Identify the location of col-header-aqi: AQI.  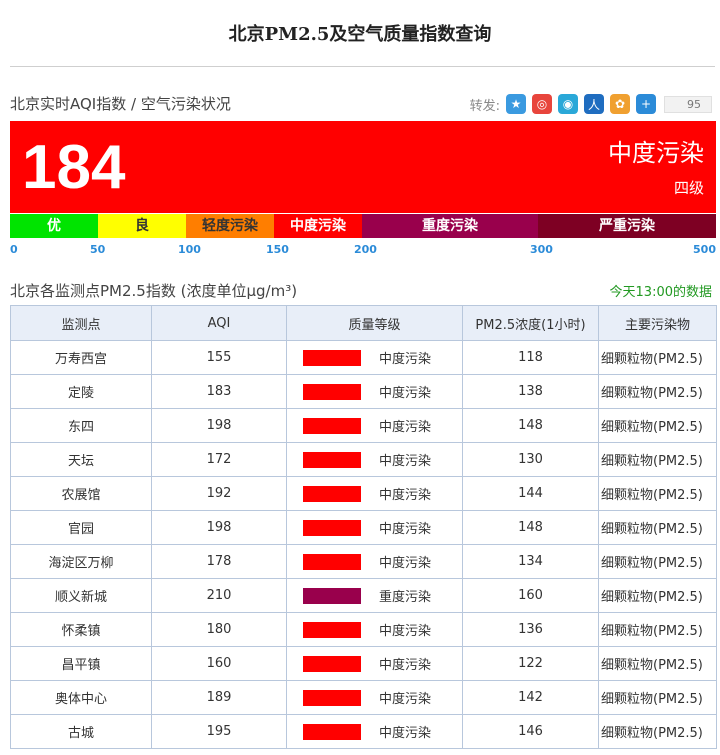
(219, 323).